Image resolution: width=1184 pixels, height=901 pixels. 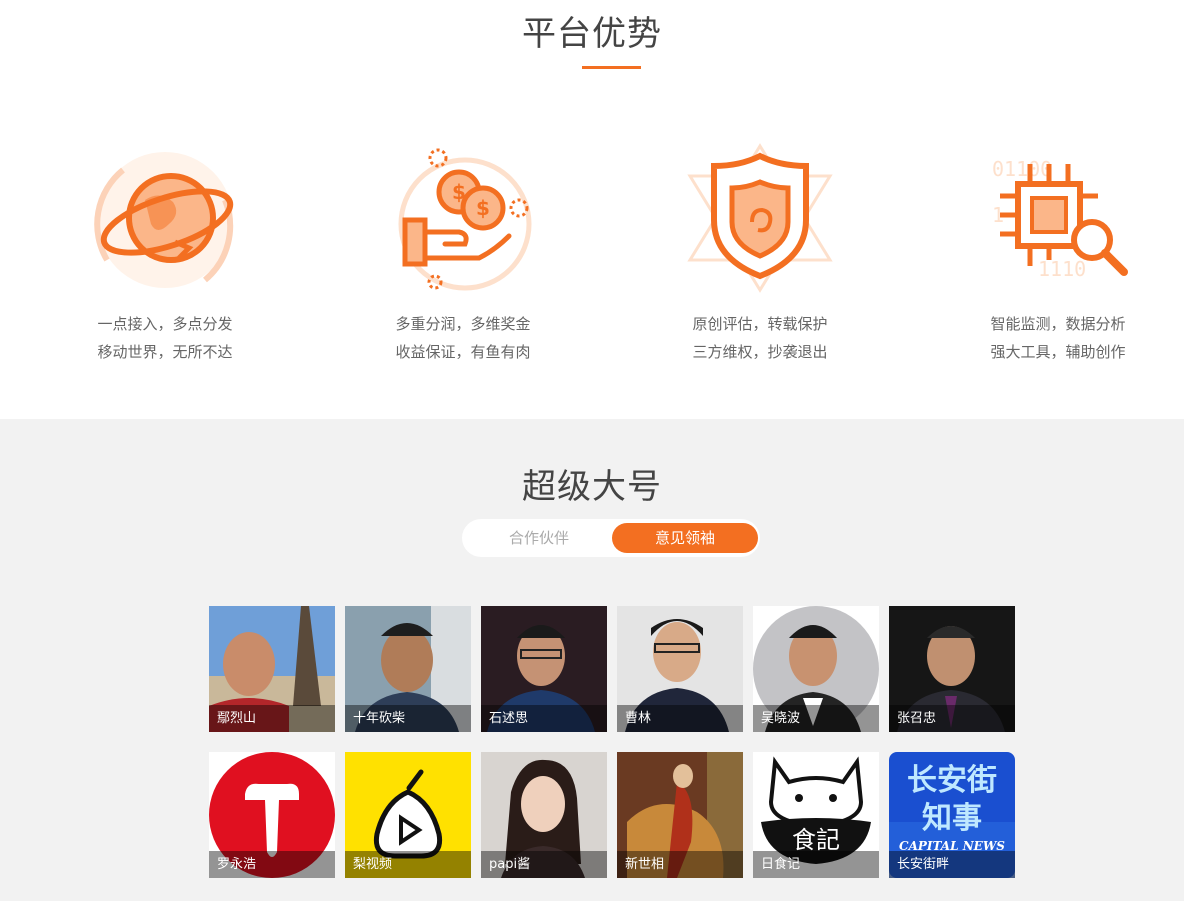 I want to click on big-accounts-title: 超级大号, so click(x=592, y=487).